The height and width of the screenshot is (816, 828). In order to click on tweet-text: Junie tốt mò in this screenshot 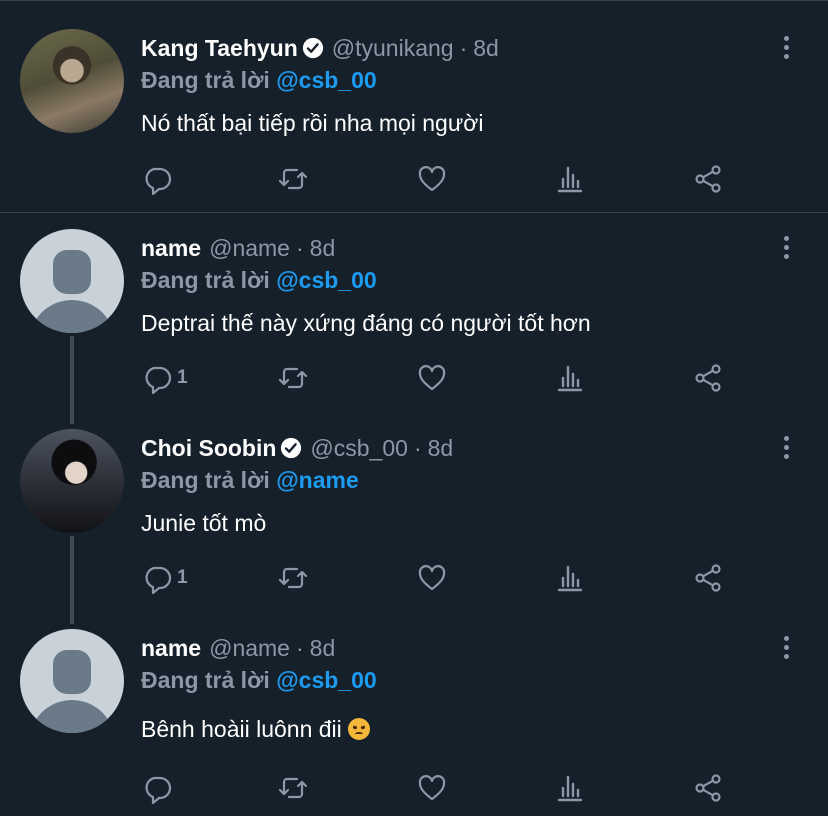, I will do `click(204, 523)`.